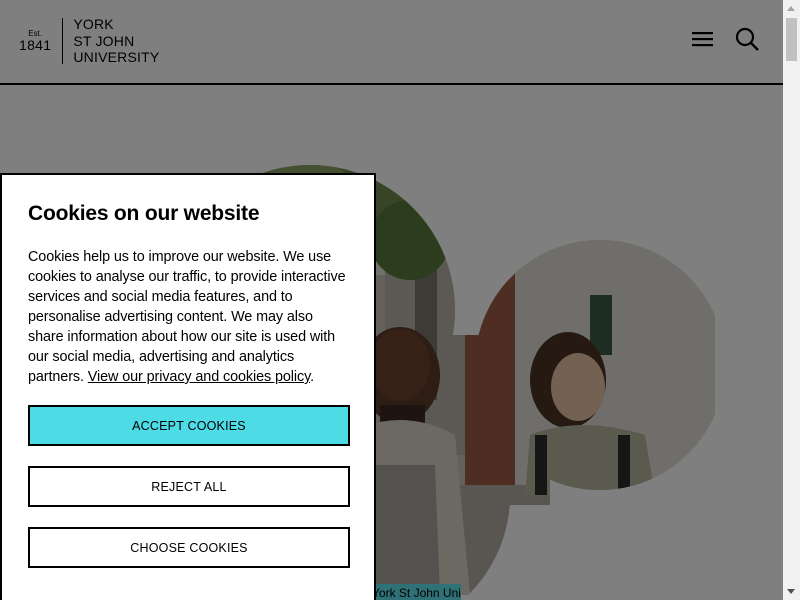 This screenshot has height=600, width=800. What do you see at coordinates (791, 300) in the screenshot?
I see `vertical-scrollbar` at bounding box center [791, 300].